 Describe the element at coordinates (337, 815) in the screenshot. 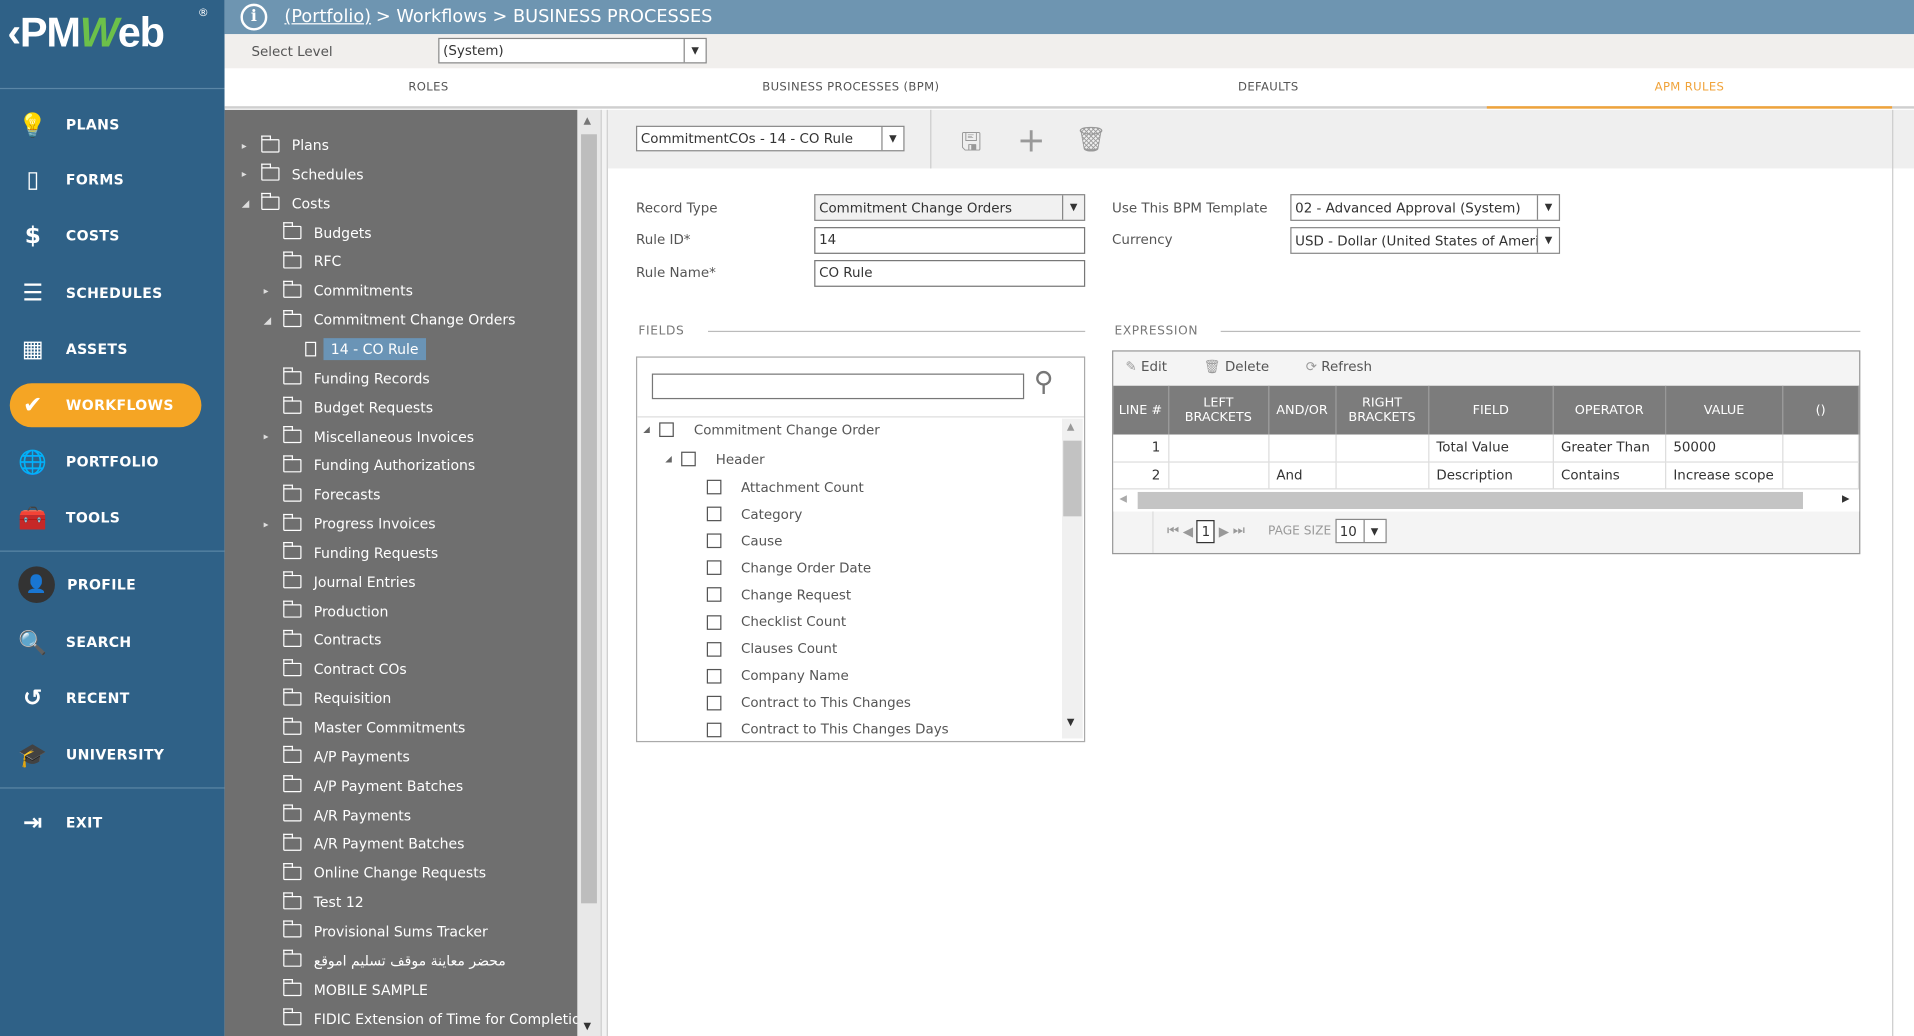

I see `tree-item: A/R Payments` at that location.